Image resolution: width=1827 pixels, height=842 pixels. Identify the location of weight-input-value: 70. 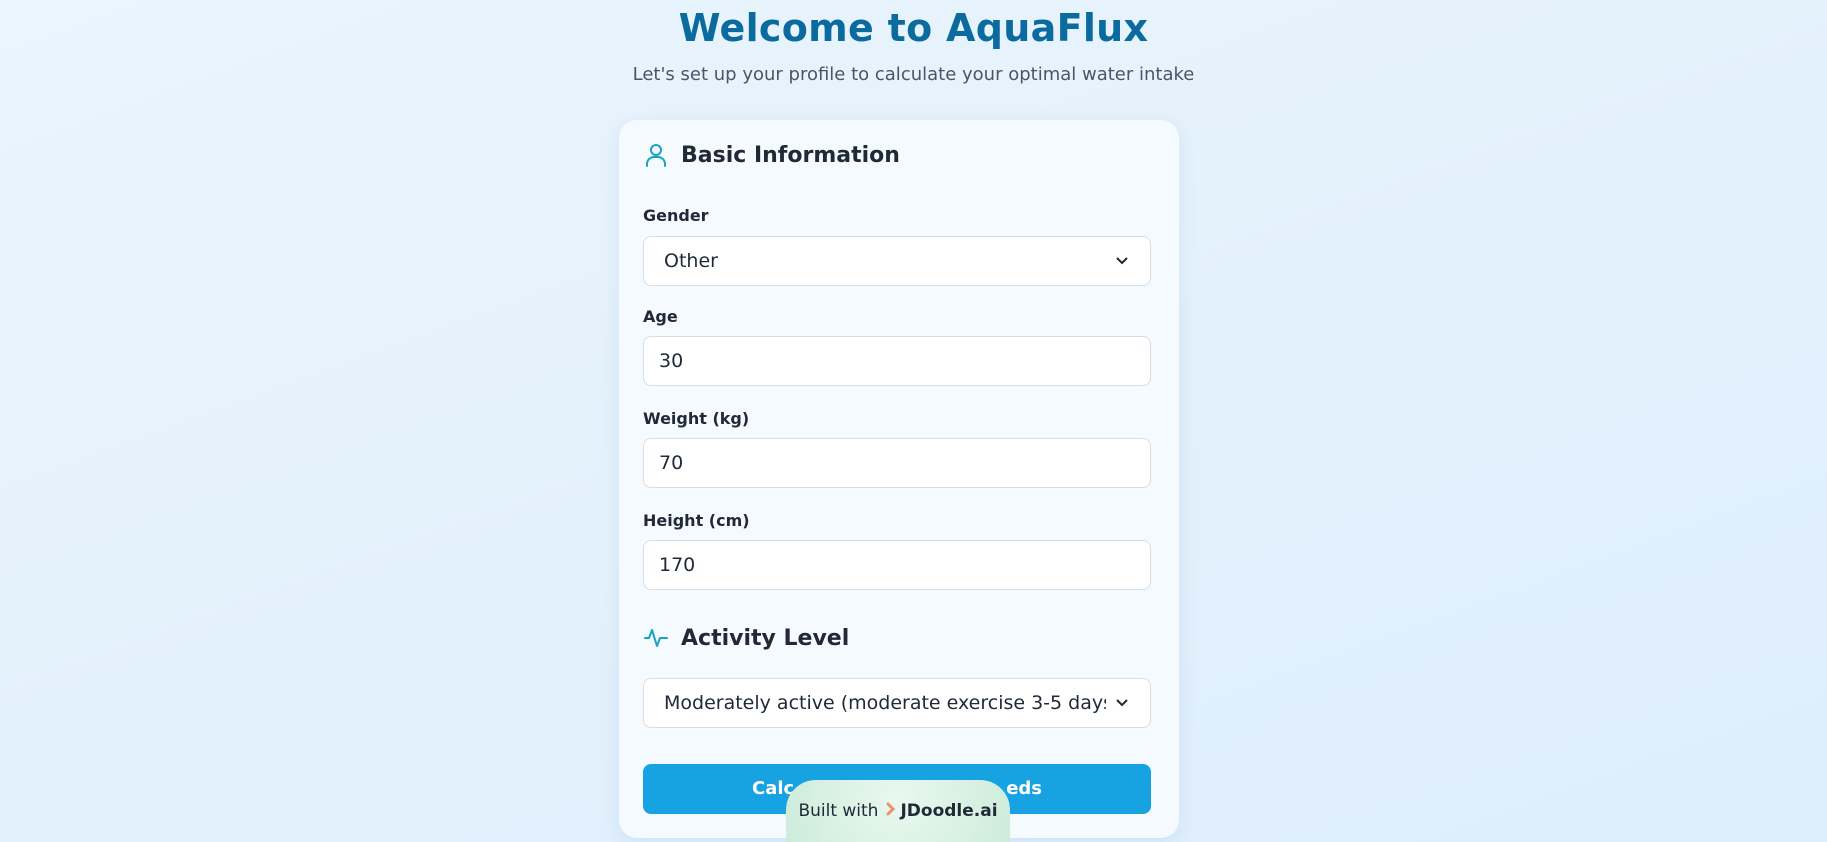
(671, 463).